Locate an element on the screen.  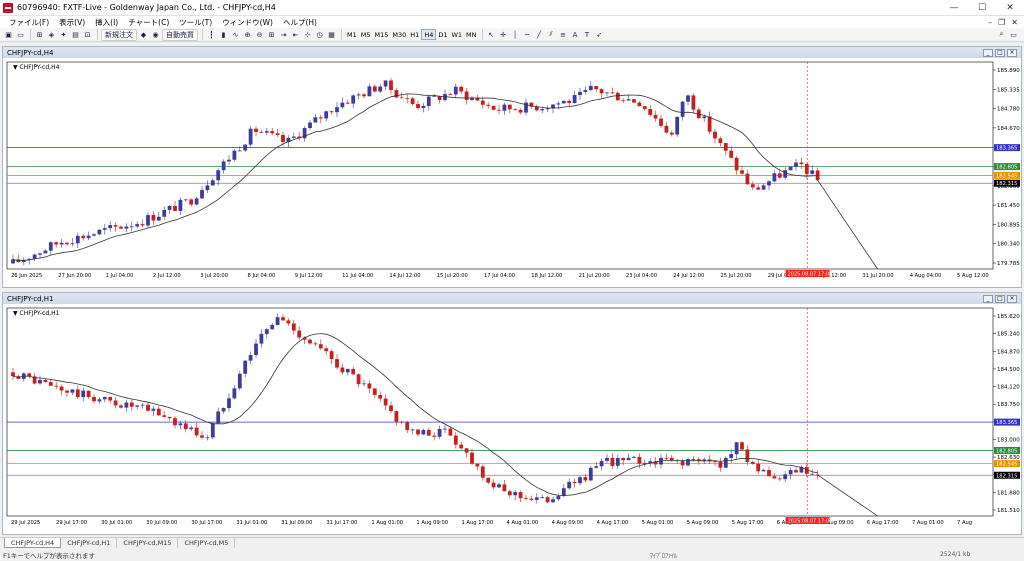
cursor-icon: ↖ is located at coordinates (491, 35).